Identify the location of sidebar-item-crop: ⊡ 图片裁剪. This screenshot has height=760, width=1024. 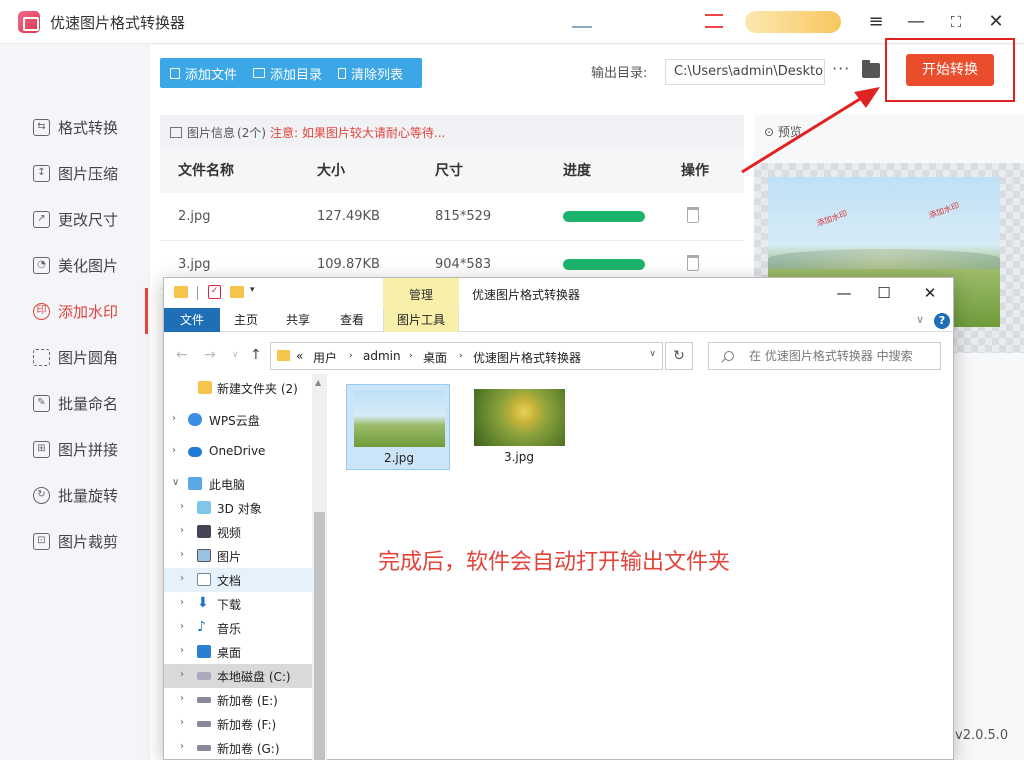
(74, 541).